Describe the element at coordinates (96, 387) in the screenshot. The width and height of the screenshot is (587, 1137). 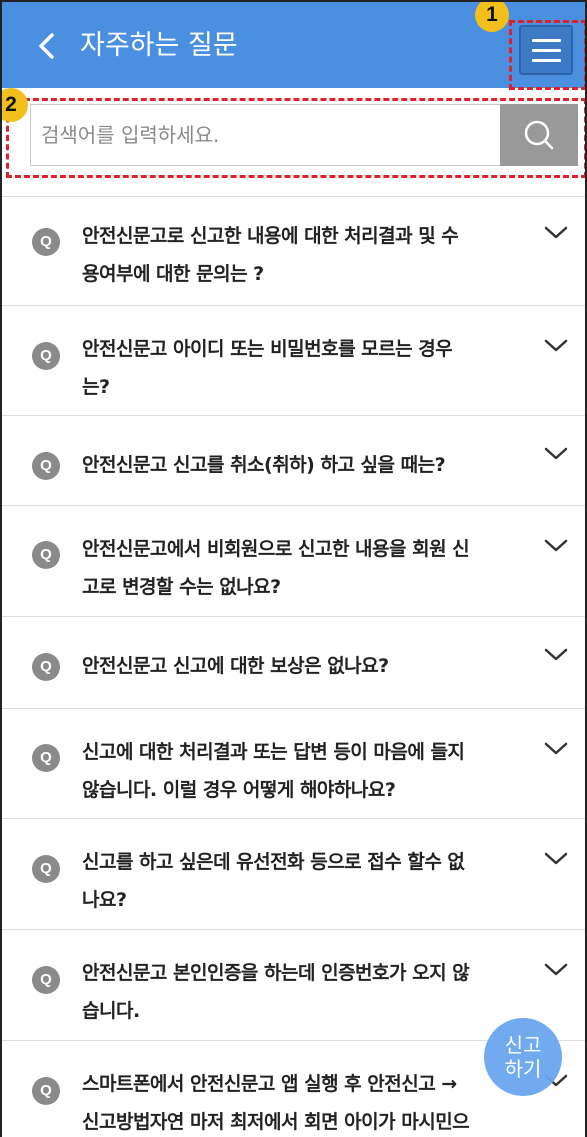
I see `faq-question-line: 는?` at that location.